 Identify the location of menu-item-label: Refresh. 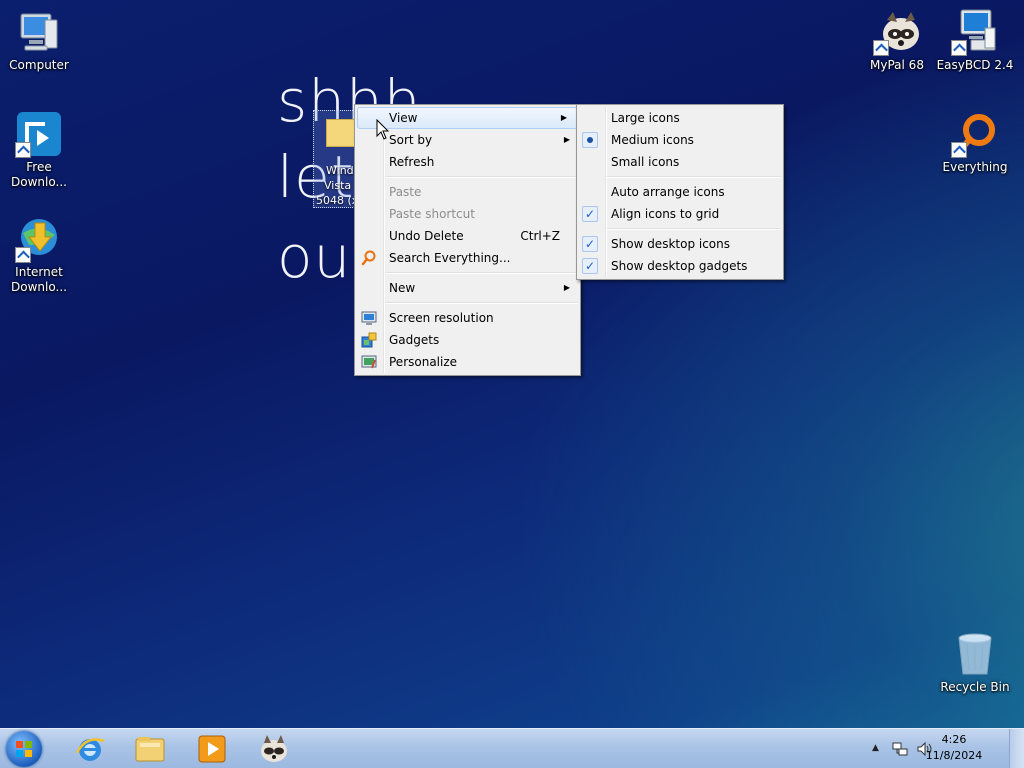
(412, 162).